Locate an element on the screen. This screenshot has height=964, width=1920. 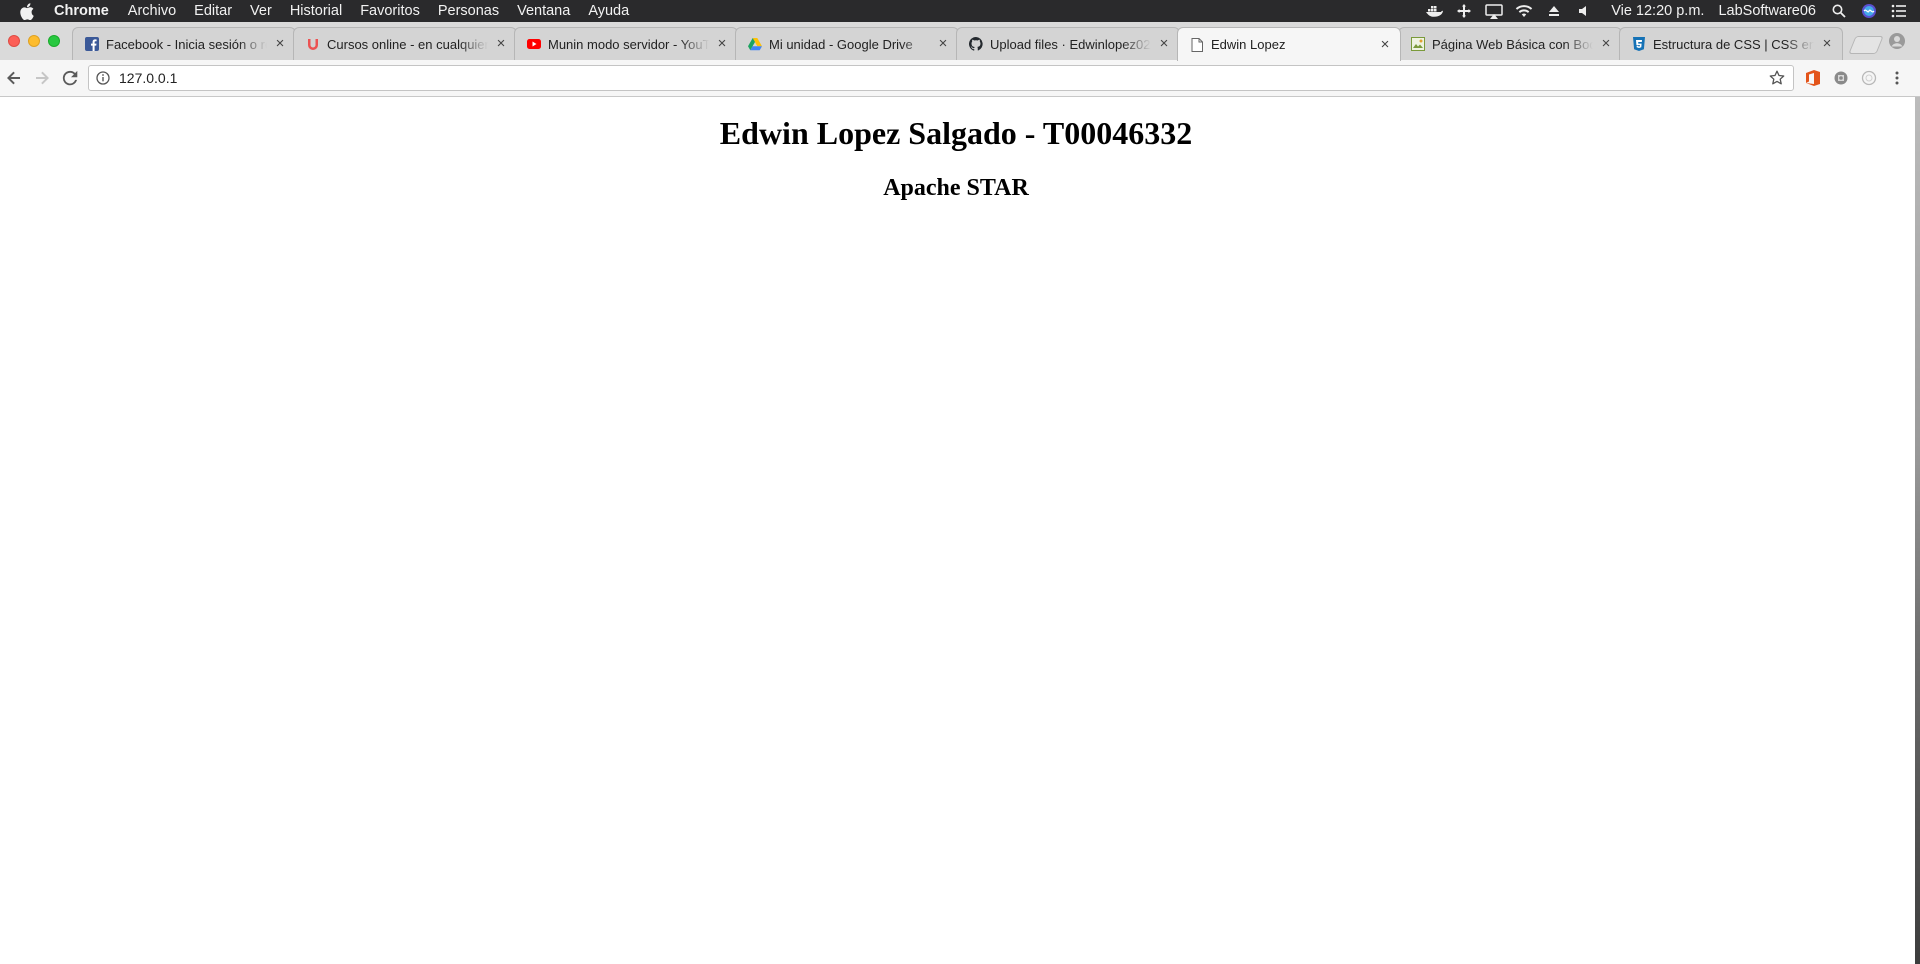
tab-bootstrap: Página Web Básica con Bootstrap × is located at coordinates (1510, 43).